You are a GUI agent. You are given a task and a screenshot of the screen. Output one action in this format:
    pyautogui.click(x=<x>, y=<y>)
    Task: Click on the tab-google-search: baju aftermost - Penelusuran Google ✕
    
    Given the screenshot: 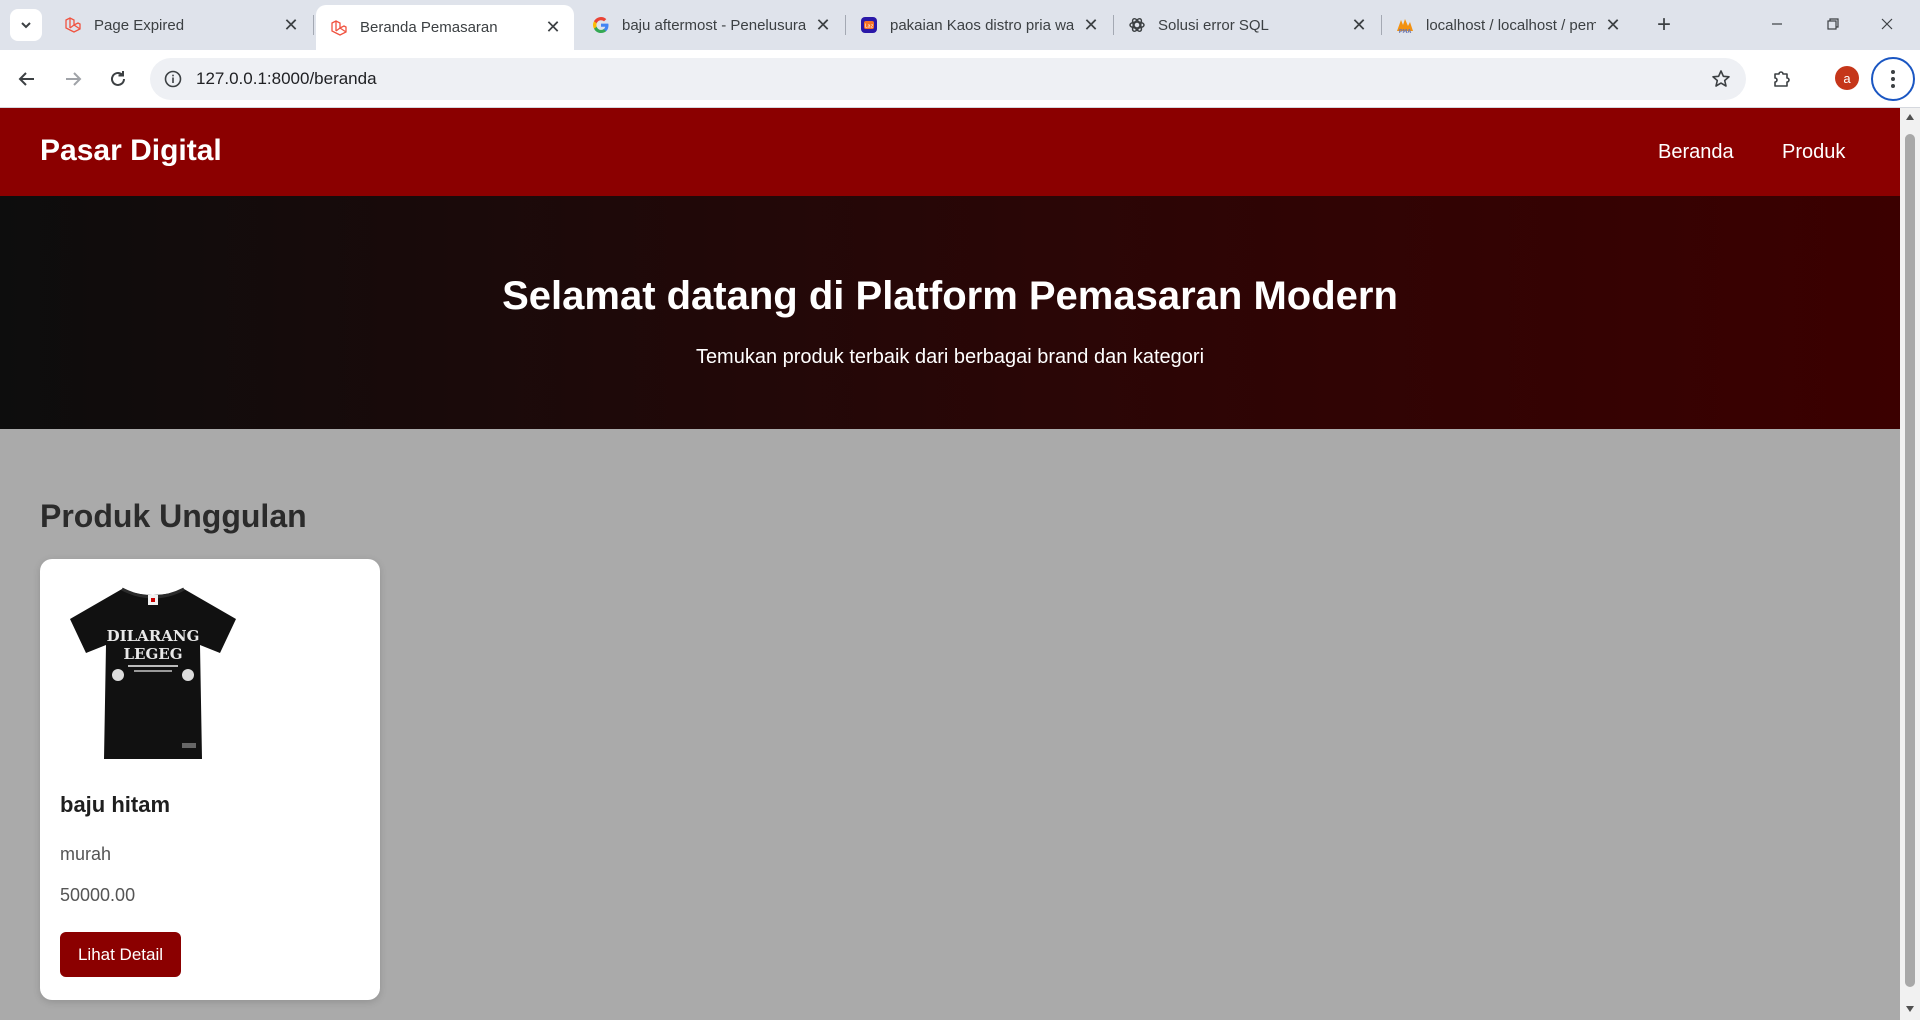 What is the action you would take?
    pyautogui.click(x=711, y=25)
    